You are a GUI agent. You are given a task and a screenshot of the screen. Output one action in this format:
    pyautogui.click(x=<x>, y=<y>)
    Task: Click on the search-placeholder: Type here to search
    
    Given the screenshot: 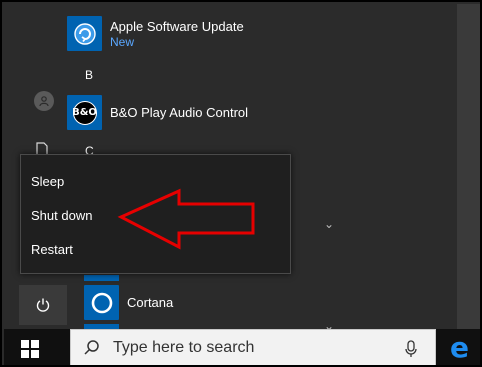 What is the action you would take?
    pyautogui.click(x=184, y=347)
    